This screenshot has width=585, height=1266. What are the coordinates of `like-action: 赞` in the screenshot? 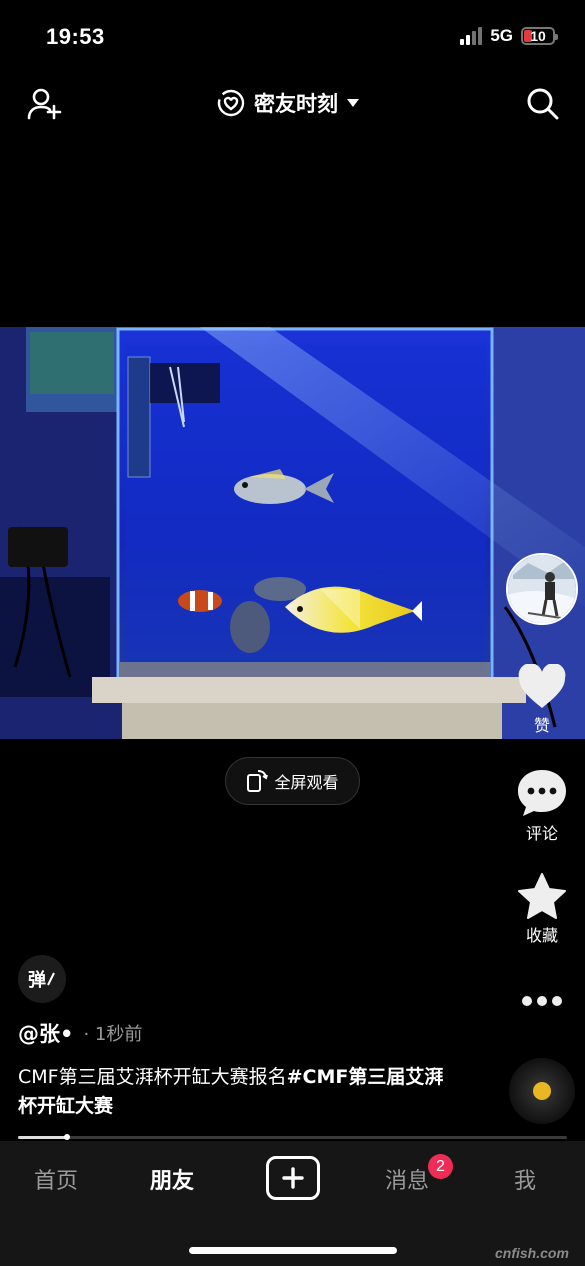 It's located at (542, 700).